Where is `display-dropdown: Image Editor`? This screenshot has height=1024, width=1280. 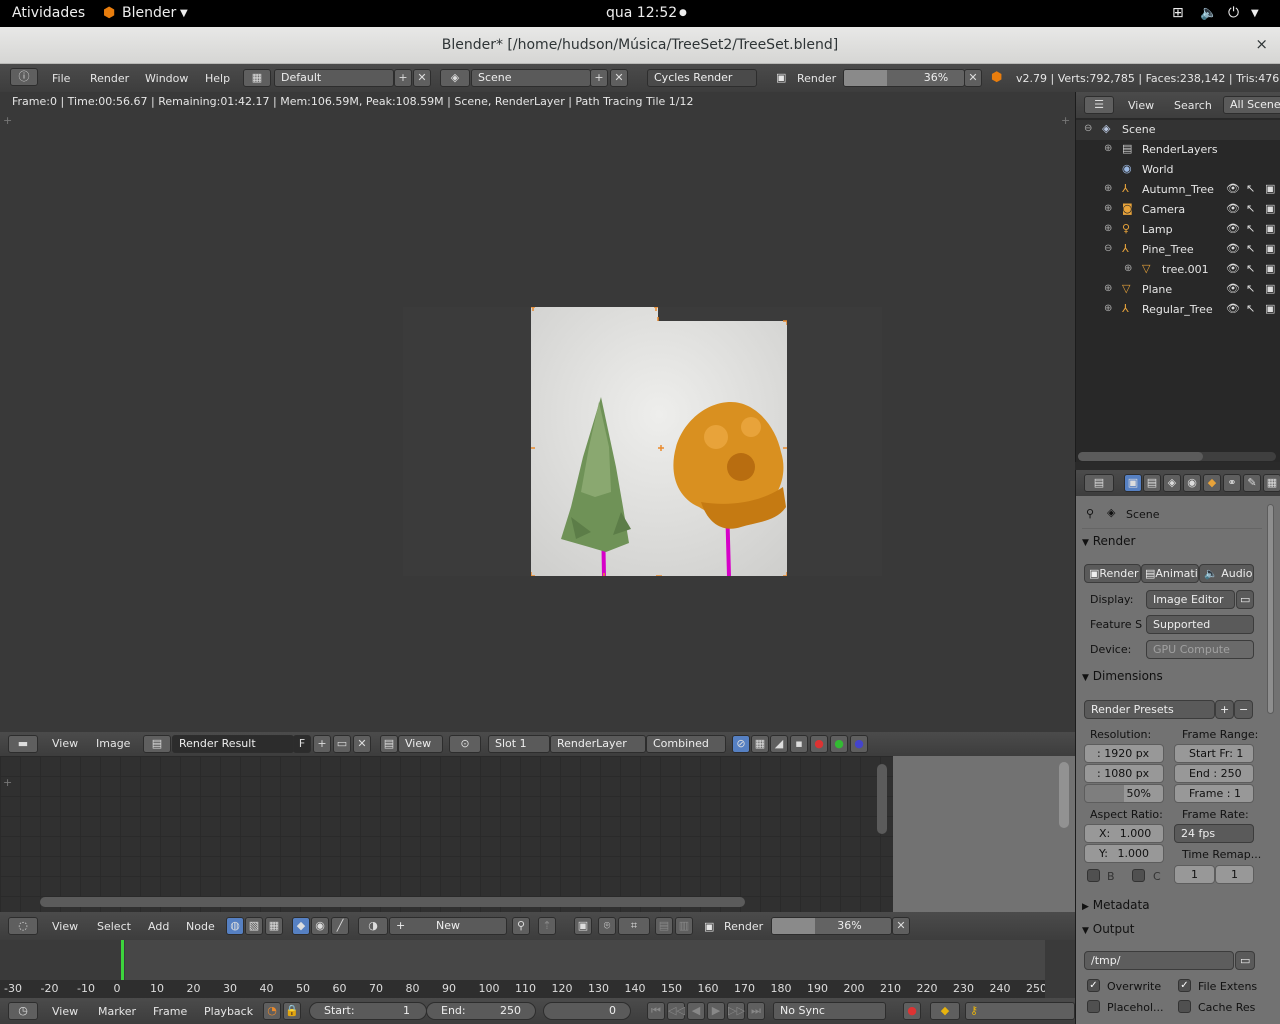
display-dropdown: Image Editor is located at coordinates (1190, 599).